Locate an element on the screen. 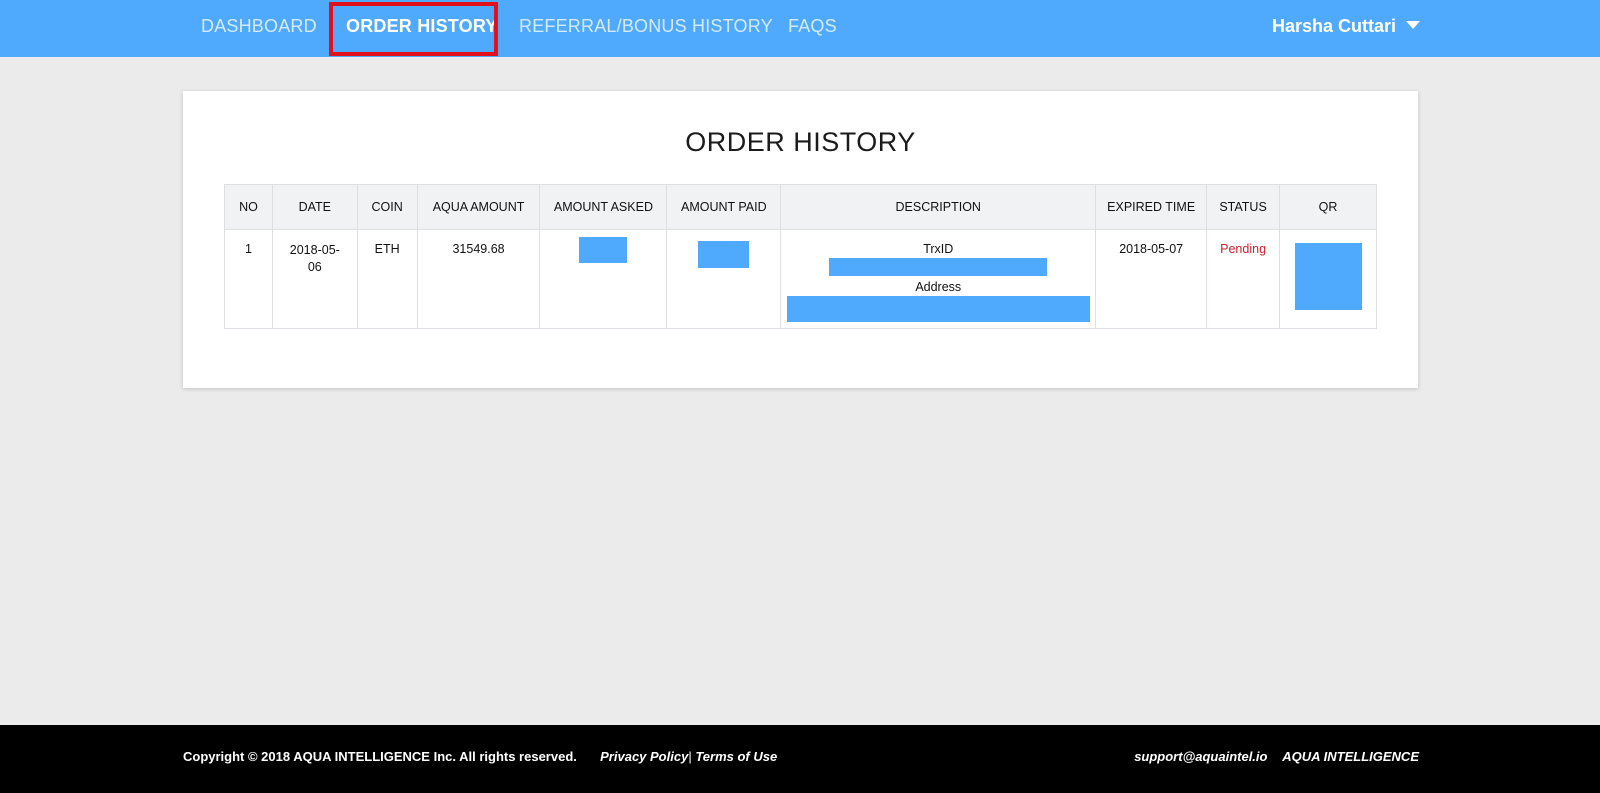 The image size is (1600, 793). nav-faqs: FAQS is located at coordinates (812, 26).